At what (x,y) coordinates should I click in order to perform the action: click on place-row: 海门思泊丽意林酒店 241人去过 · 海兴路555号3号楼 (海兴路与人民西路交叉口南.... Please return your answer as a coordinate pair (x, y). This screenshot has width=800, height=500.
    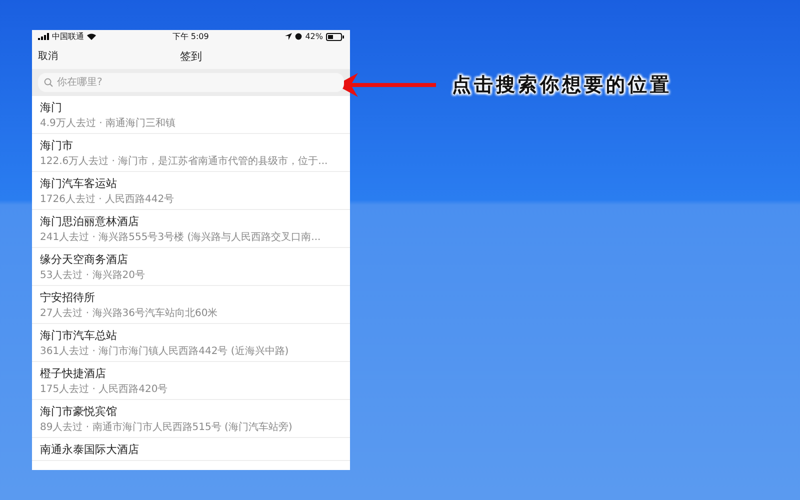
    Looking at the image, I should click on (191, 229).